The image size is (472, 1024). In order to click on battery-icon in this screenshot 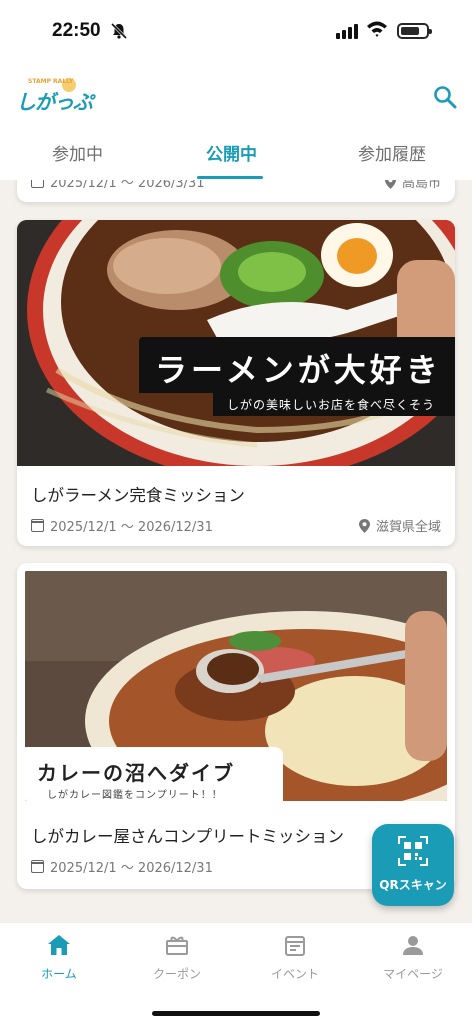, I will do `click(414, 31)`.